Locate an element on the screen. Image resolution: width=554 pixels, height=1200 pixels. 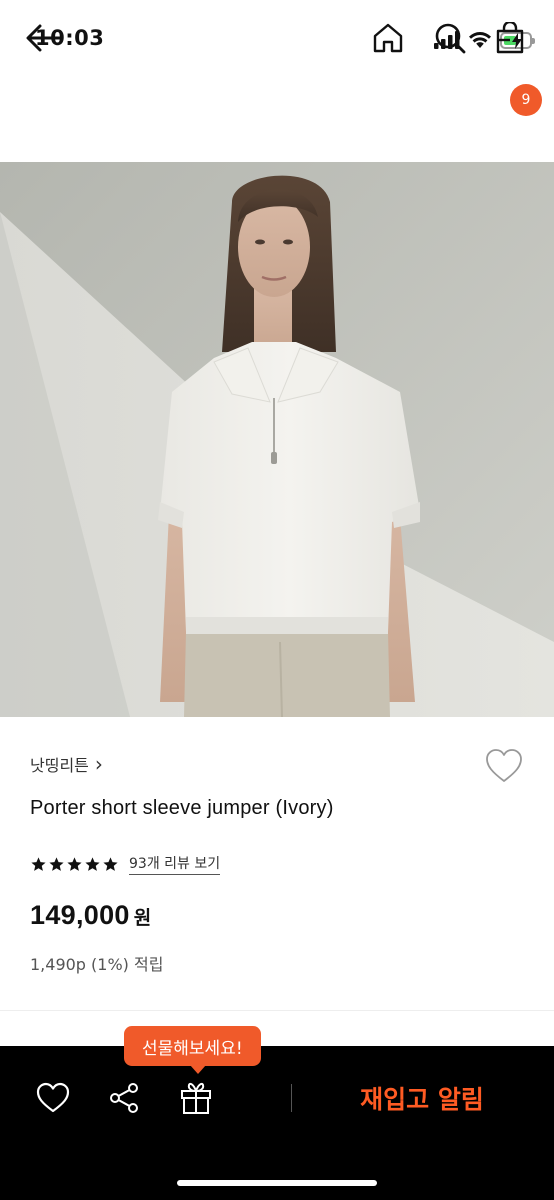
cart-button is located at coordinates (510, 38).